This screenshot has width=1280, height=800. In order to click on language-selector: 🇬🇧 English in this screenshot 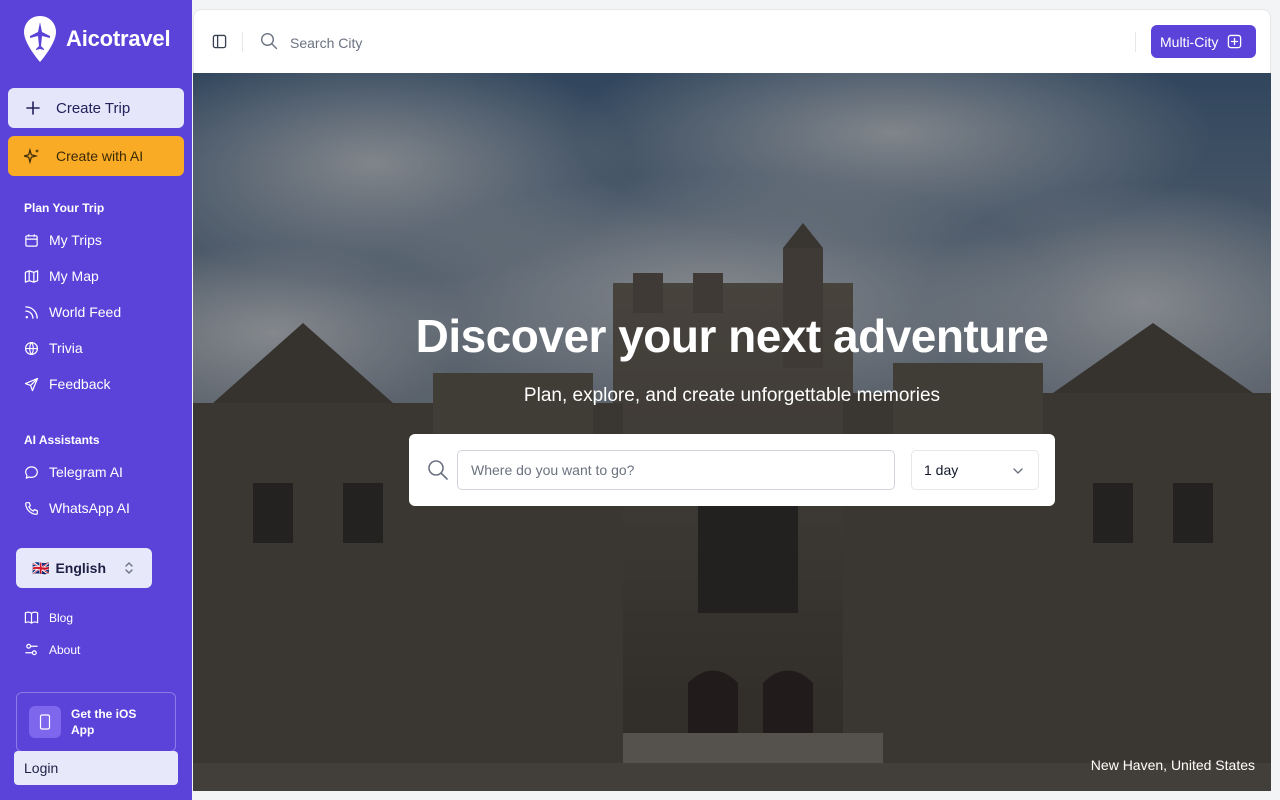, I will do `click(84, 568)`.